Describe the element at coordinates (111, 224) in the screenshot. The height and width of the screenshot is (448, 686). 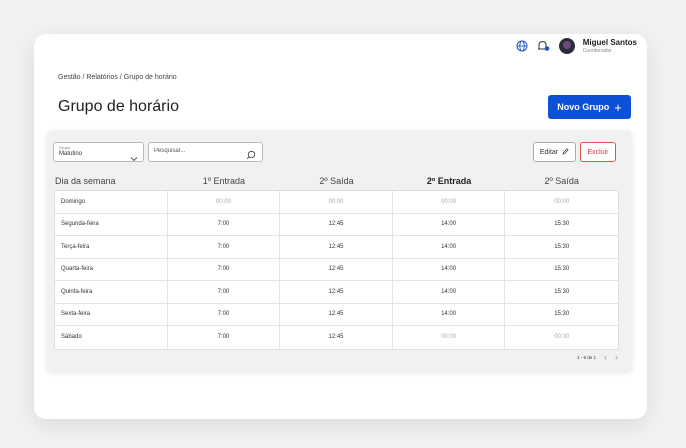
I see `weekday-cell: Segunda-feira` at that location.